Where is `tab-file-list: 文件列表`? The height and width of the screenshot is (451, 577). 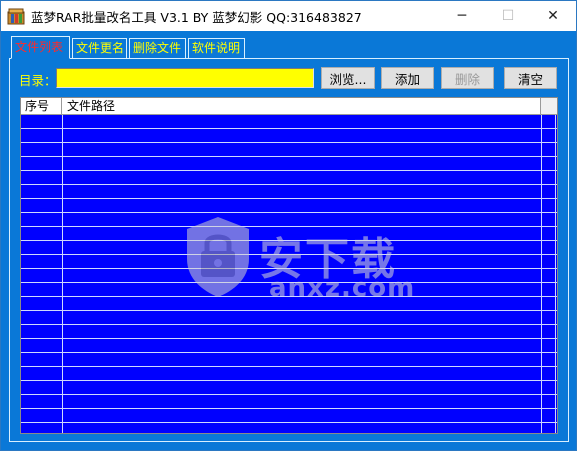
tab-file-list: 文件列表 is located at coordinates (40, 47).